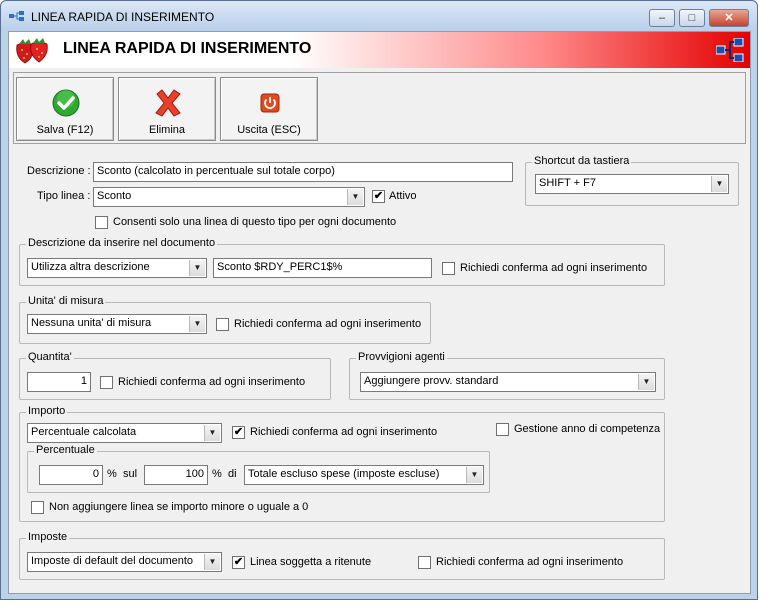 This screenshot has height=615, width=774. Describe the element at coordinates (424, 562) in the screenshot. I see `imposte-confirm-checkbox` at that location.